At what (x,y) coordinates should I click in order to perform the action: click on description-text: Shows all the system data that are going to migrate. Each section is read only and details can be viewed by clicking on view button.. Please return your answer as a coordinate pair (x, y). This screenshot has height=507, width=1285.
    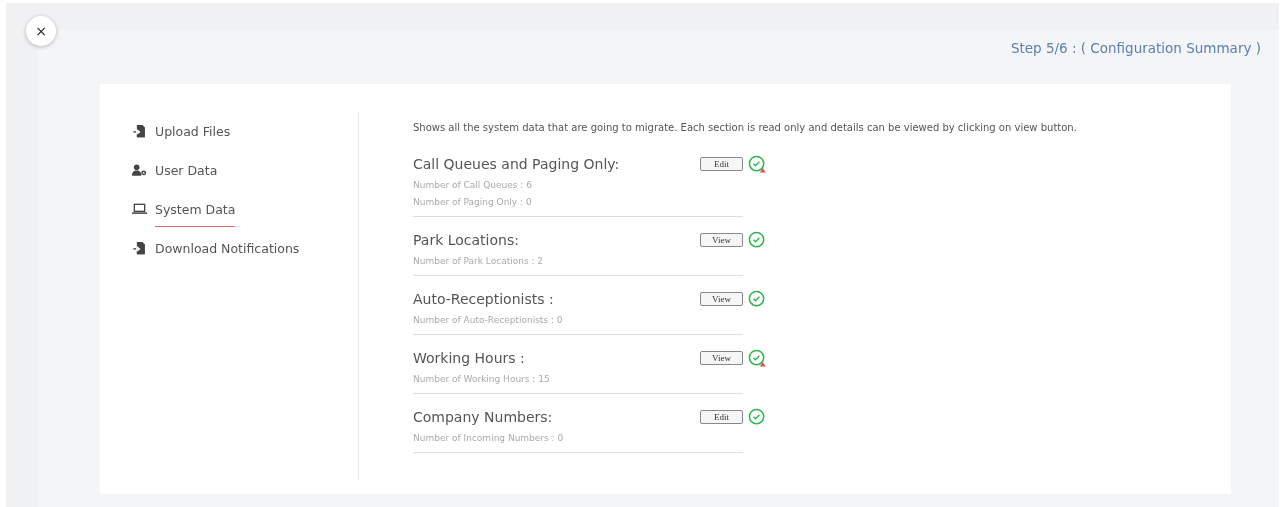
    Looking at the image, I should click on (745, 127).